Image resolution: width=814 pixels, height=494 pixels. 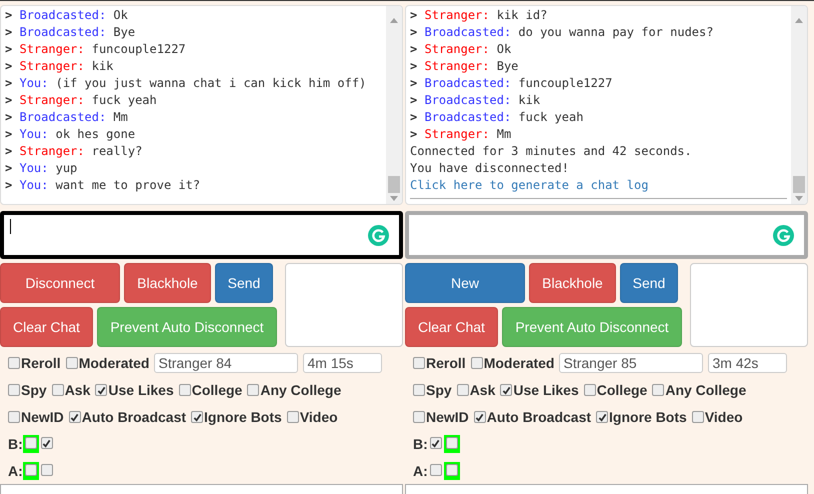 I want to click on time-field: 4m 15s, so click(x=342, y=363).